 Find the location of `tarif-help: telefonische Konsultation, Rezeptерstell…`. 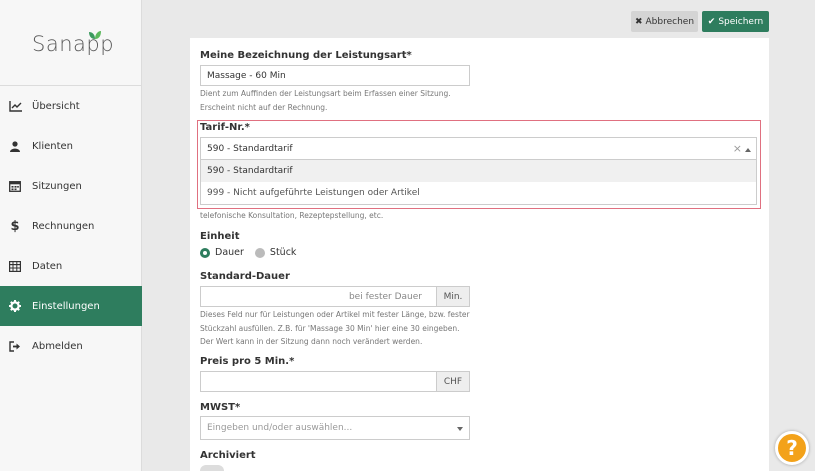

tarif-help: telefonische Konsultation, Rezeptерstell… is located at coordinates (292, 215).